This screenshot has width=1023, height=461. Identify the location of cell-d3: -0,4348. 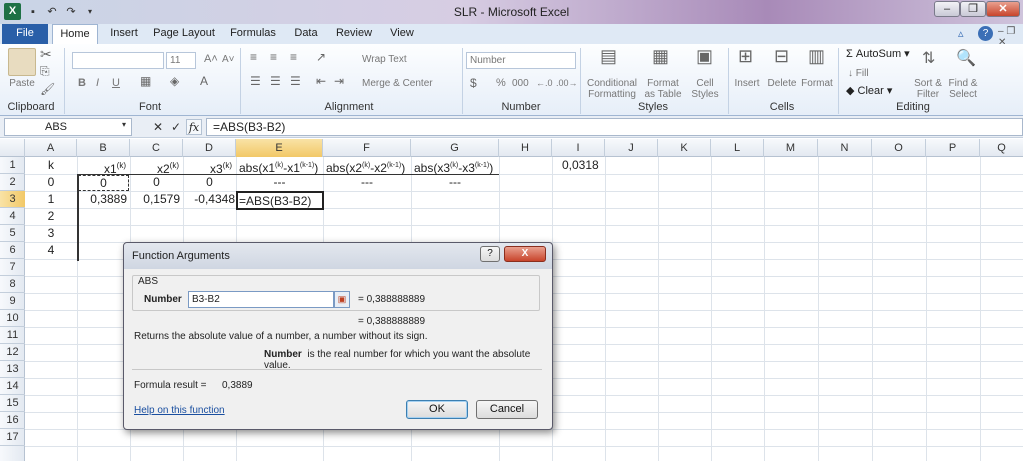
(209, 199).